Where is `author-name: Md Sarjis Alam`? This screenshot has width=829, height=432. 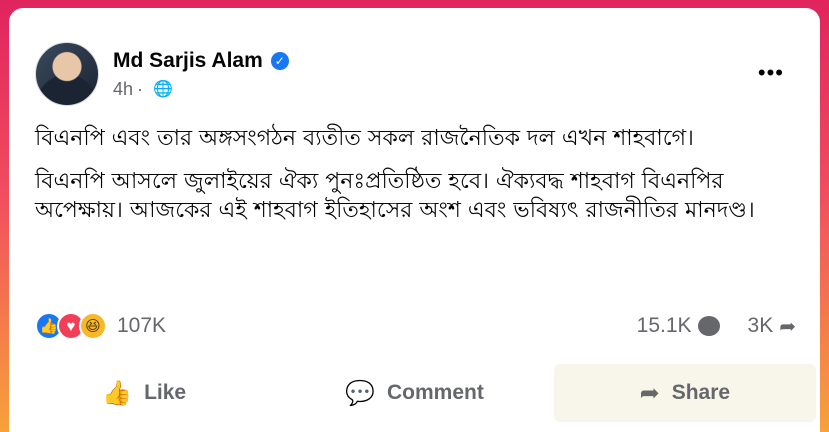 author-name: Md Sarjis Alam is located at coordinates (188, 61).